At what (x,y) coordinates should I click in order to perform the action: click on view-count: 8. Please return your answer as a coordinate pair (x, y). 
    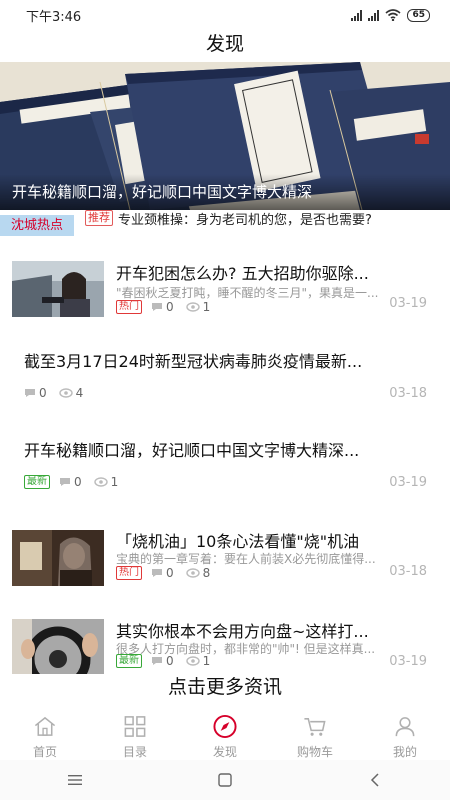
    Looking at the image, I should click on (206, 573).